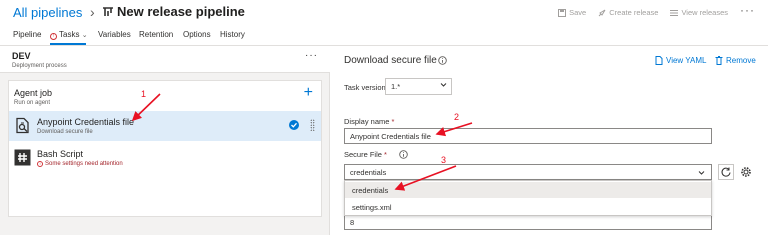 This screenshot has height=240, width=768. What do you see at coordinates (312, 125) in the screenshot?
I see `drag-handle-icon` at bounding box center [312, 125].